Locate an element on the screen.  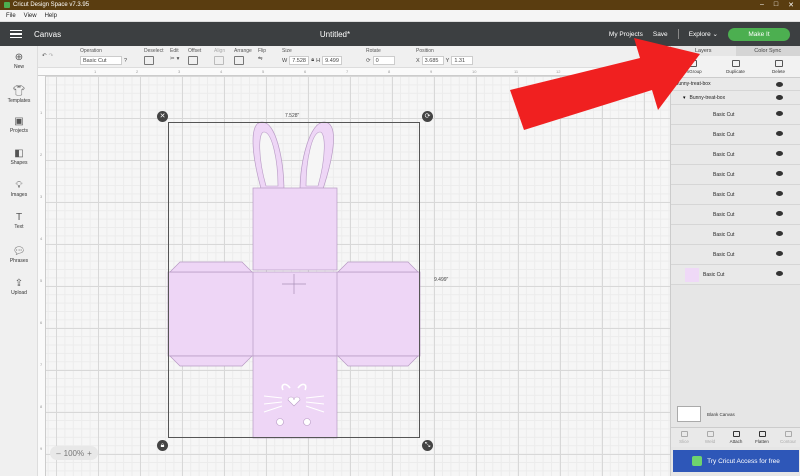
zoom-in-button: + is located at coordinates (89, 453).